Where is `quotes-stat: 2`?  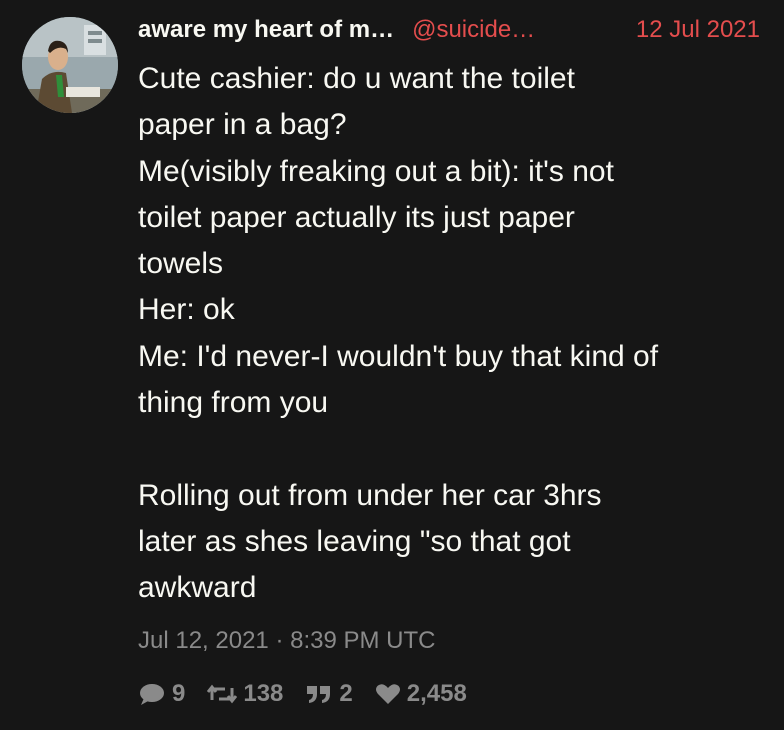
quotes-stat: 2 is located at coordinates (329, 694).